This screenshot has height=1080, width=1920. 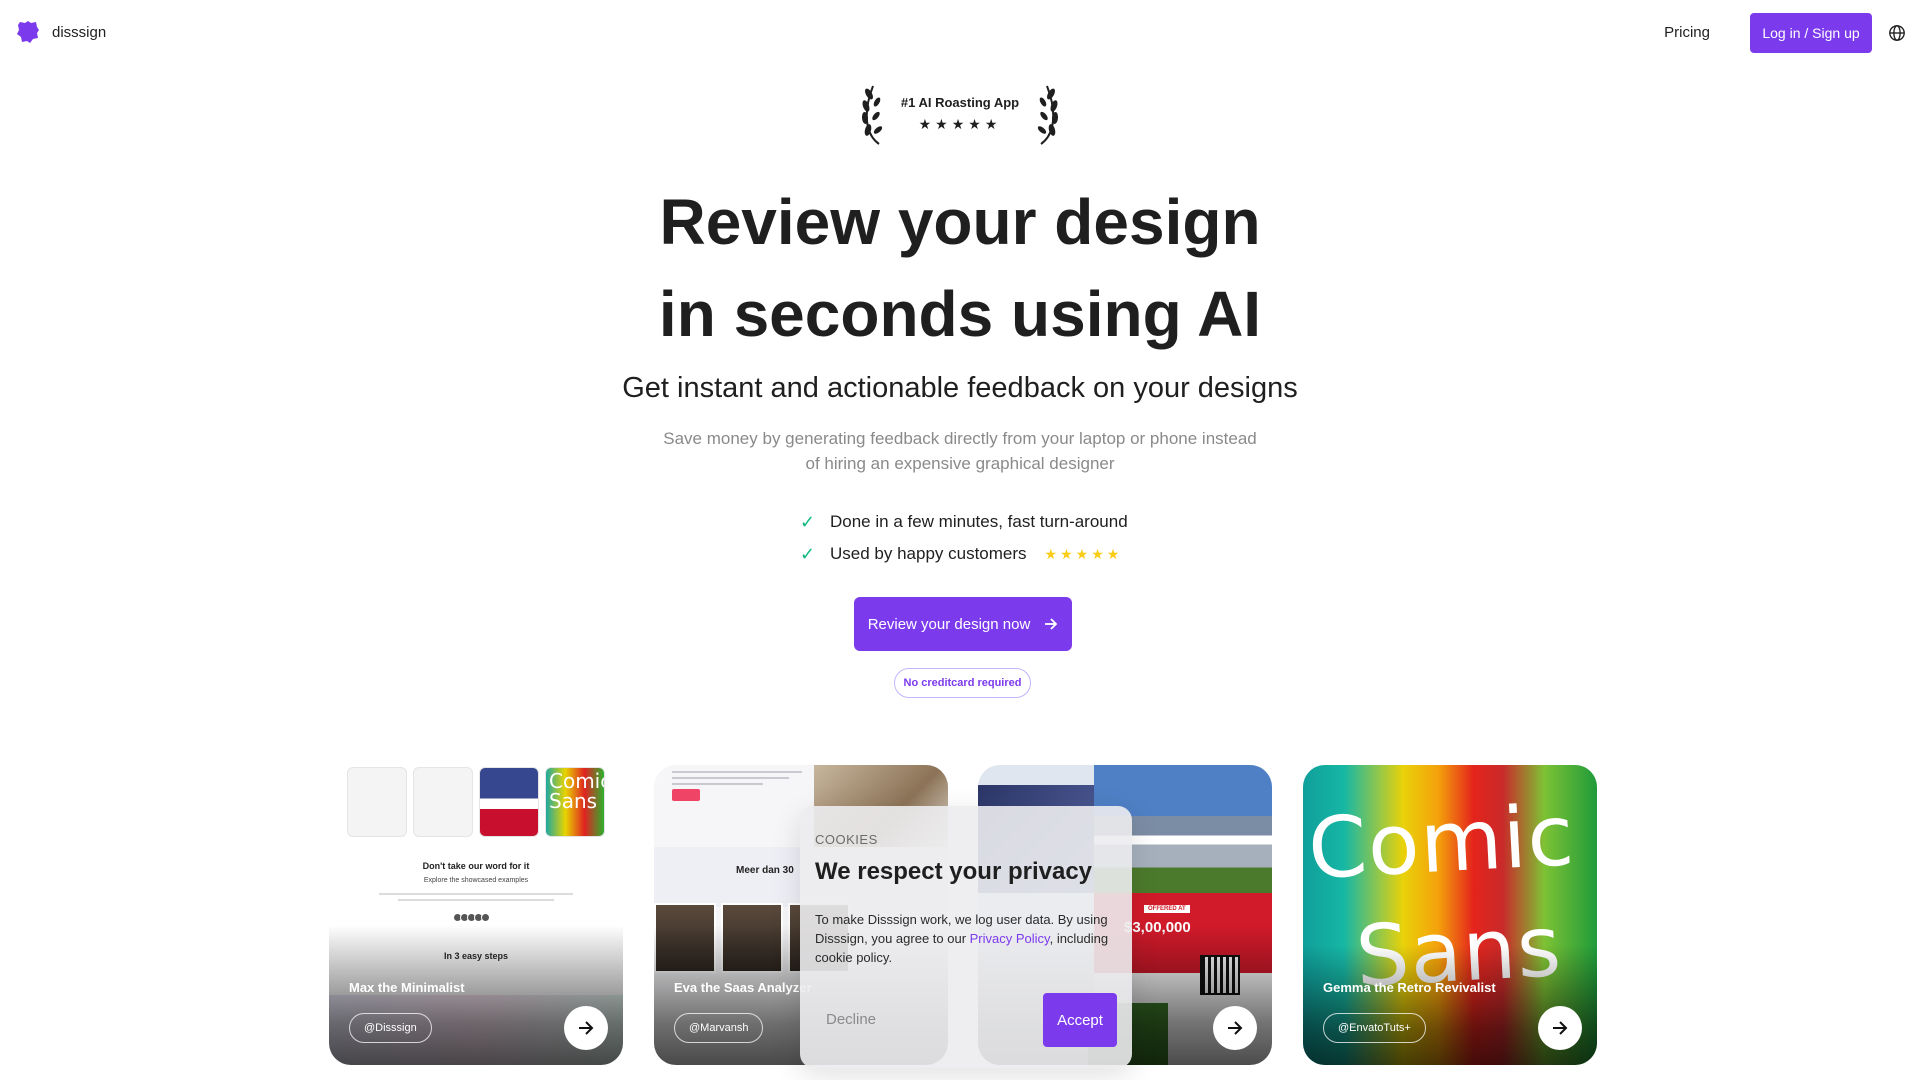 I want to click on preview-avatars, so click(x=471, y=917).